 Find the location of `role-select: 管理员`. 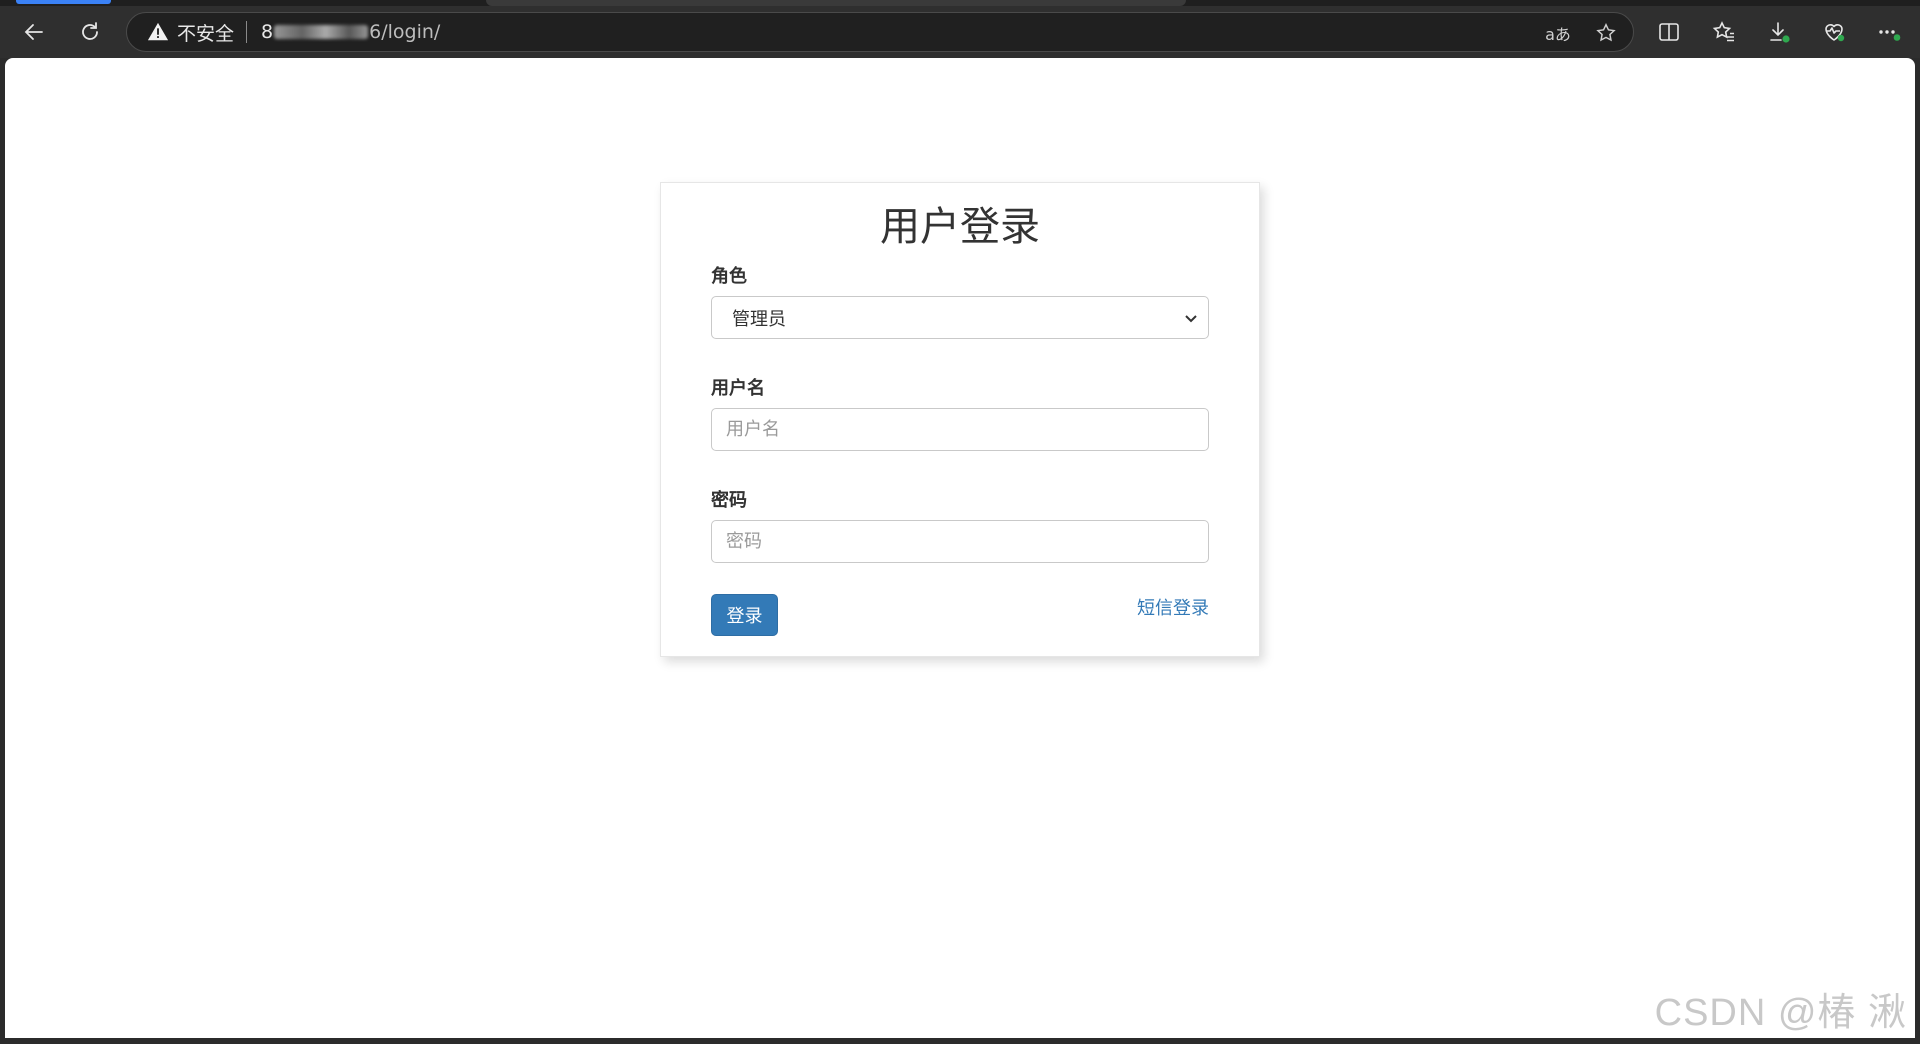

role-select: 管理员 is located at coordinates (960, 317).